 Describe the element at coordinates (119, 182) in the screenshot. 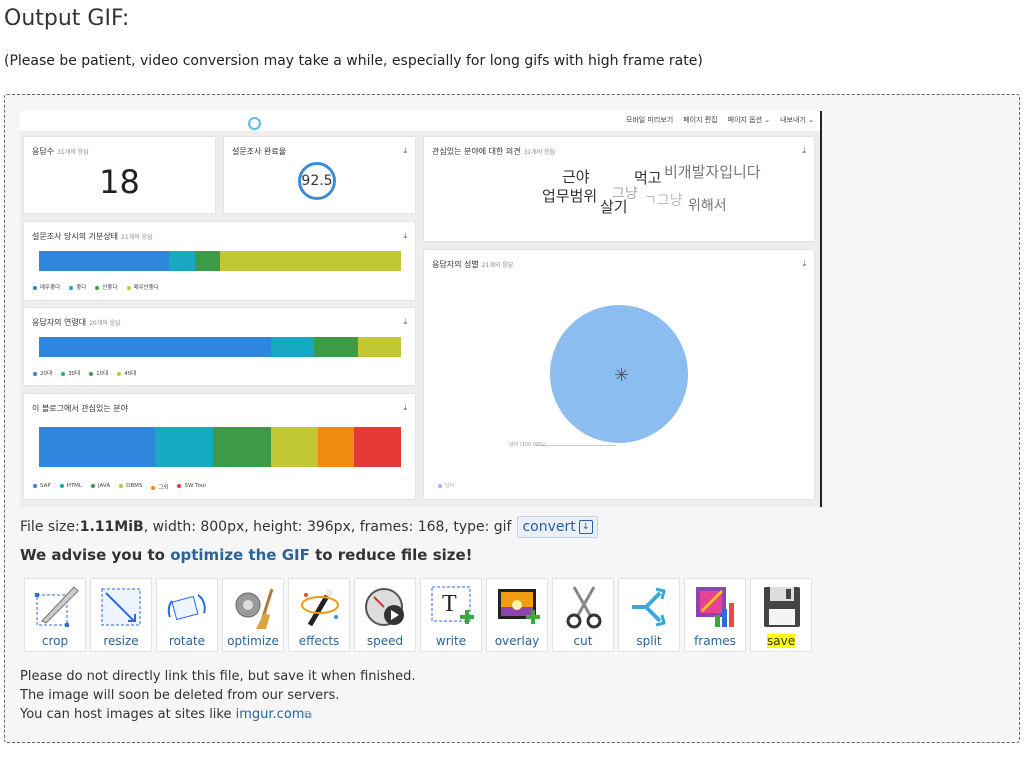

I see `response-count: 18` at that location.